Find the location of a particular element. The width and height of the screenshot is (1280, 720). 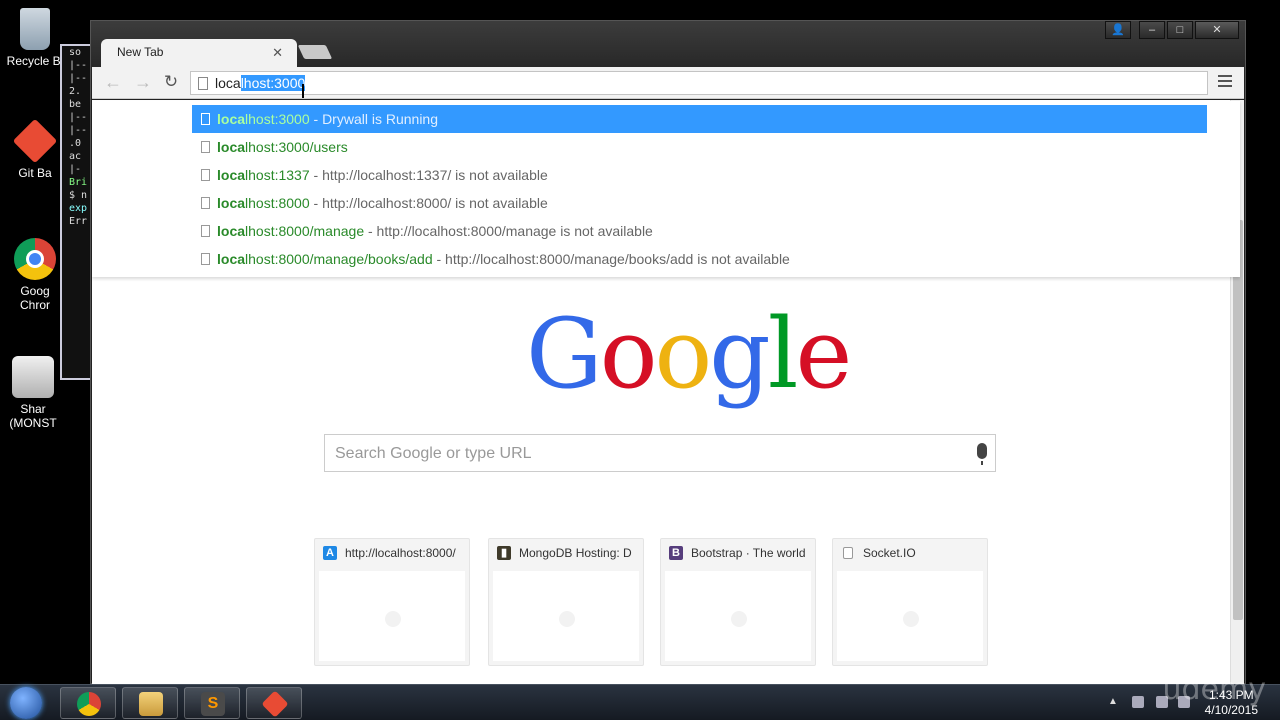

tile-title: MongoDB Hosting: D is located at coordinates (575, 553).